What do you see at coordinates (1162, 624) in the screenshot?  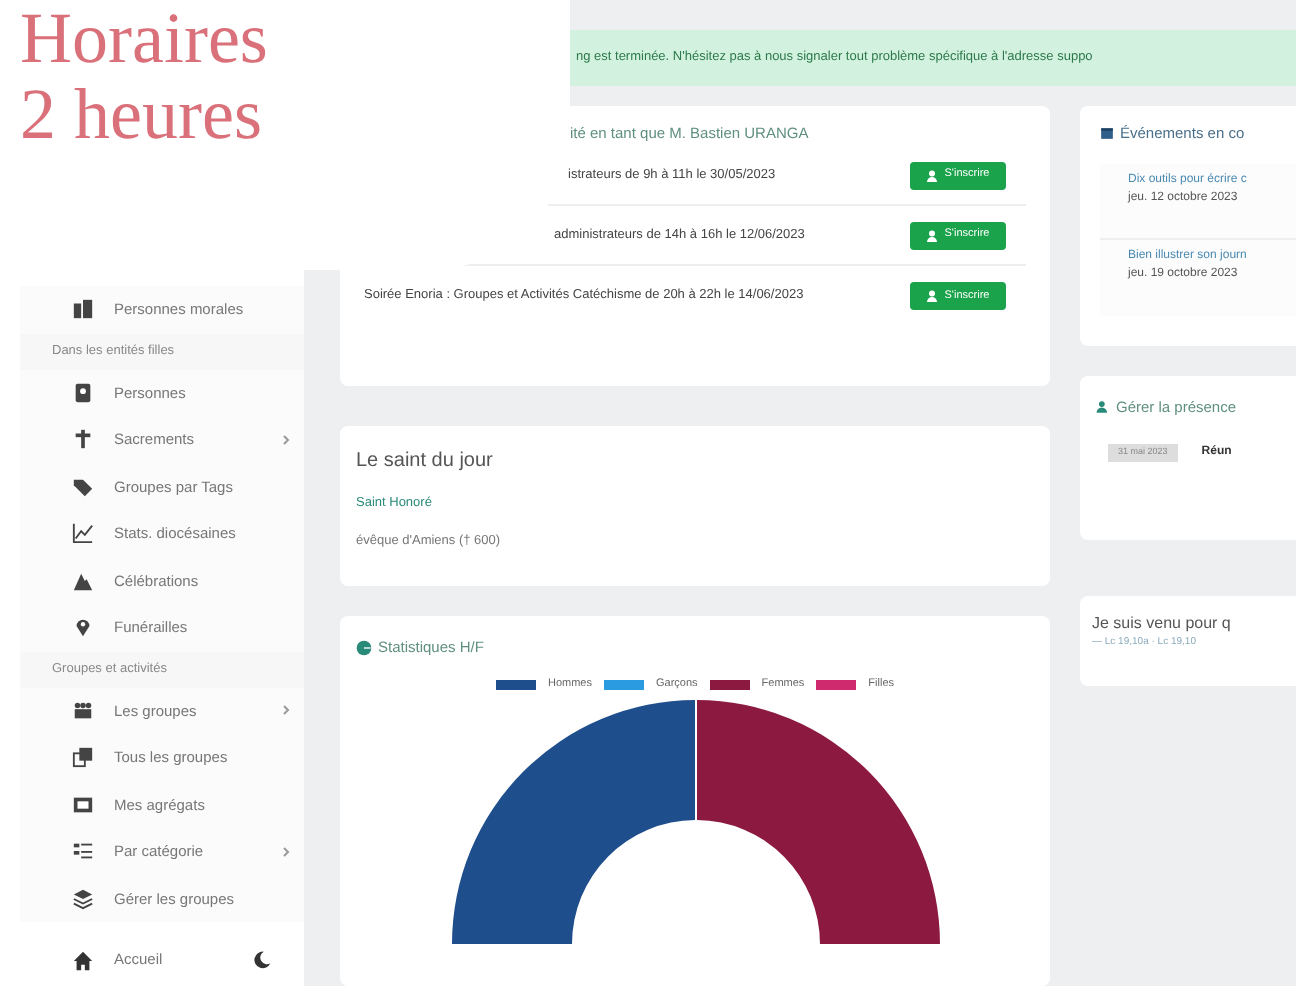 I see `quote-text: Je suis venu pour q` at bounding box center [1162, 624].